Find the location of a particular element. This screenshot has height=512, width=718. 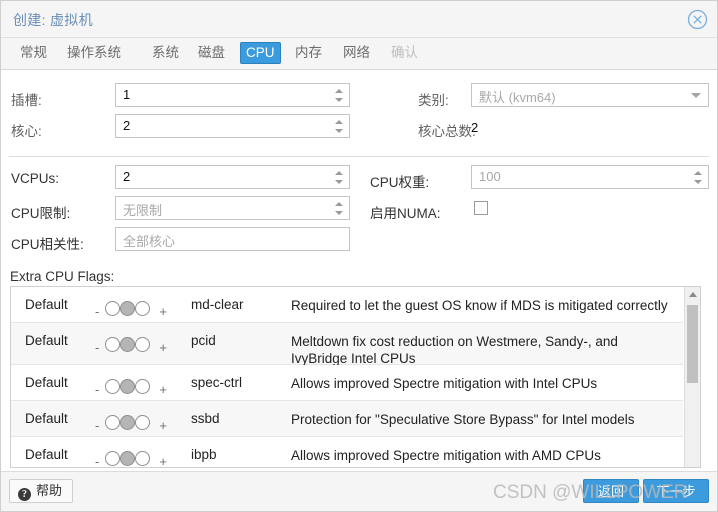

tab-disk: 磁盘 is located at coordinates (211, 53).